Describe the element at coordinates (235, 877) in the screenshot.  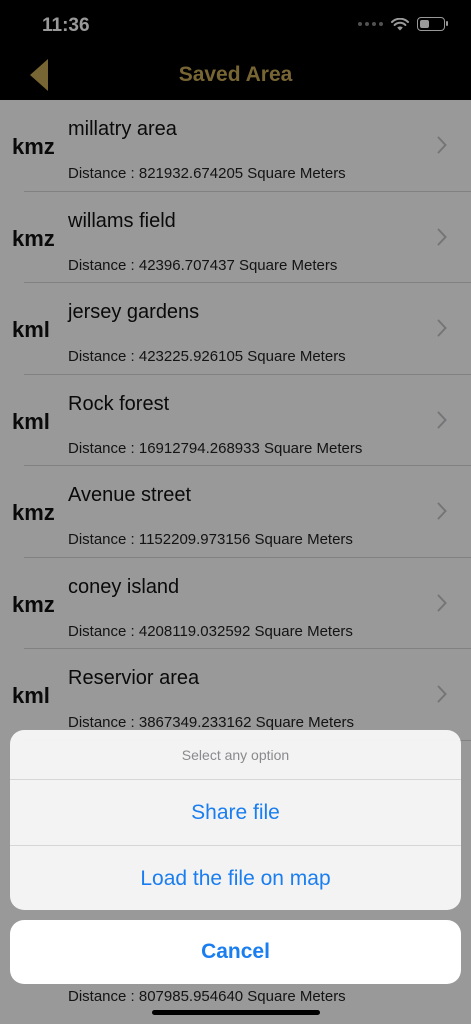
I see `load-file-on-map-button: Load the file on map` at that location.